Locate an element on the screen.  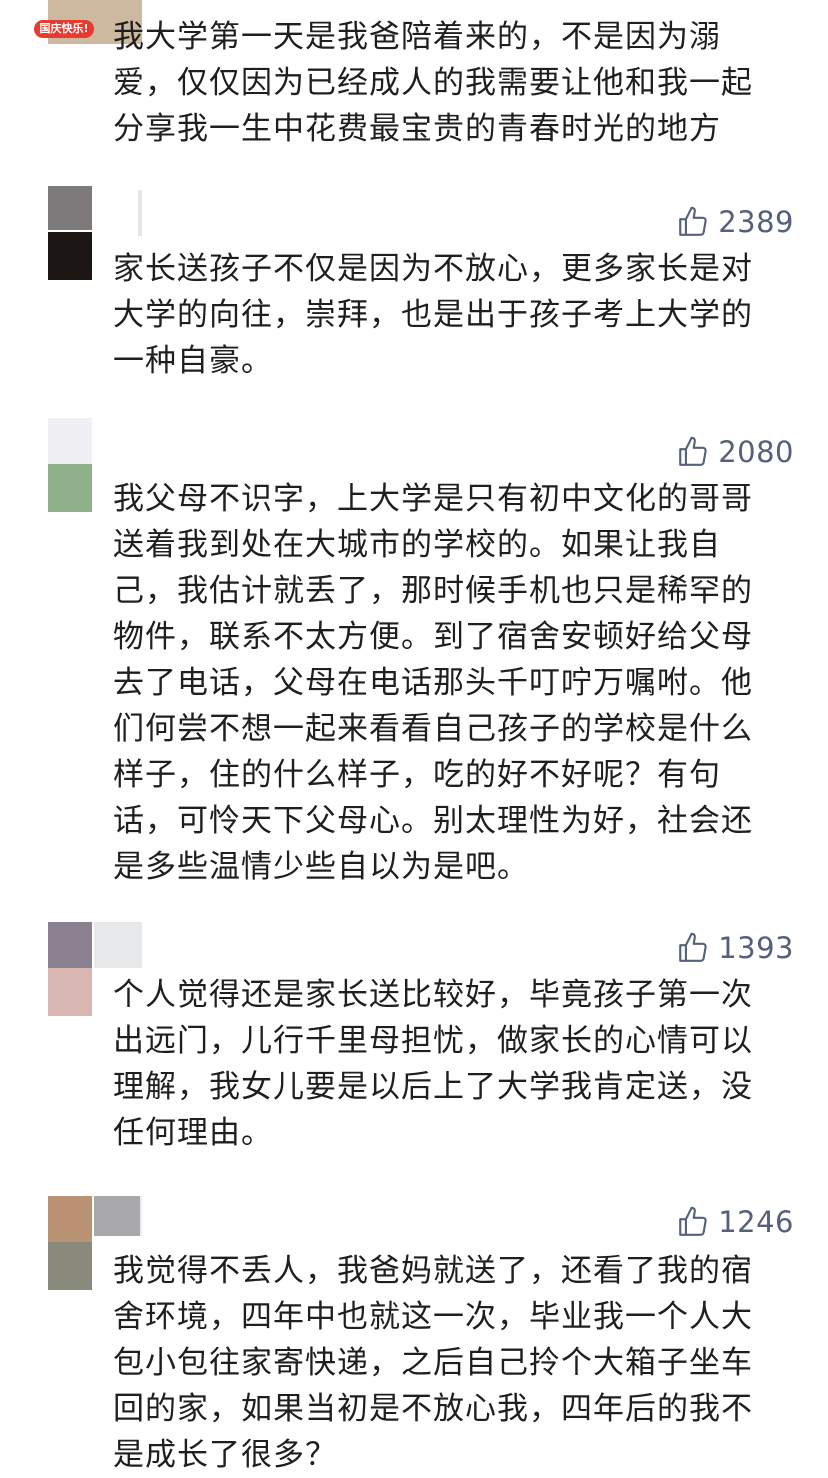
like-button: 1393 is located at coordinates (735, 948).